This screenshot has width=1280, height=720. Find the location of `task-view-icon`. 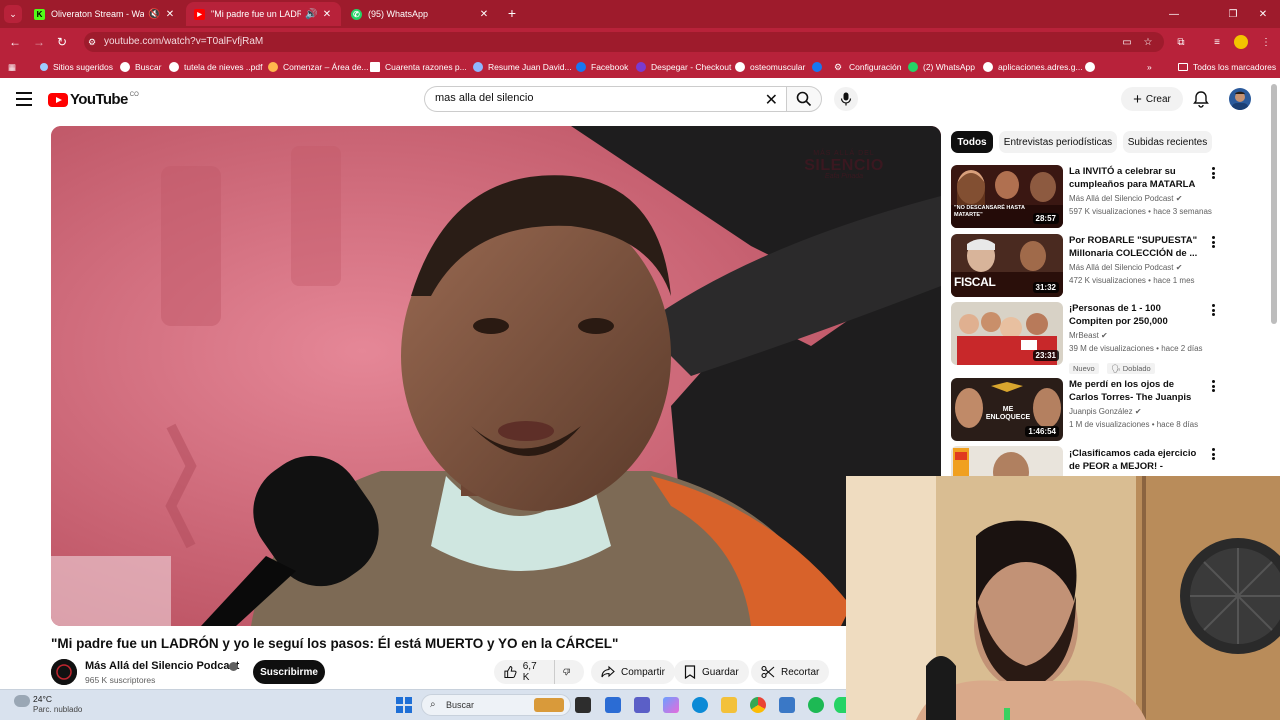

task-view-icon is located at coordinates (583, 705).